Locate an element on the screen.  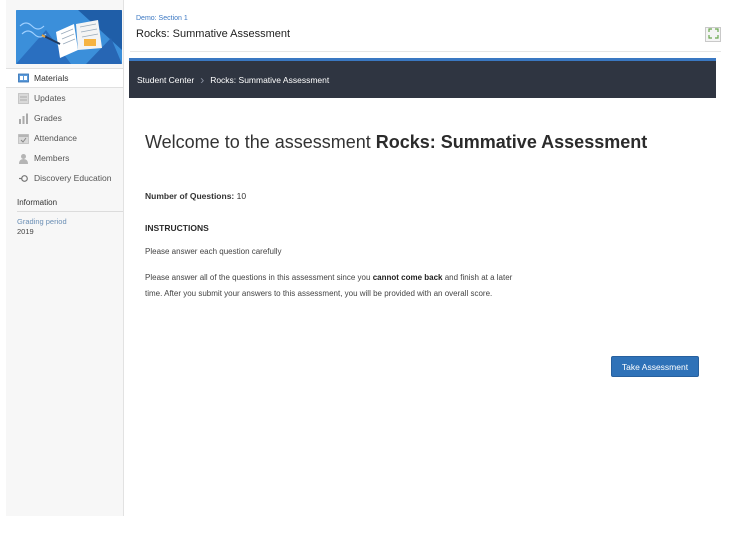
information-heading: Information is located at coordinates (70, 205).